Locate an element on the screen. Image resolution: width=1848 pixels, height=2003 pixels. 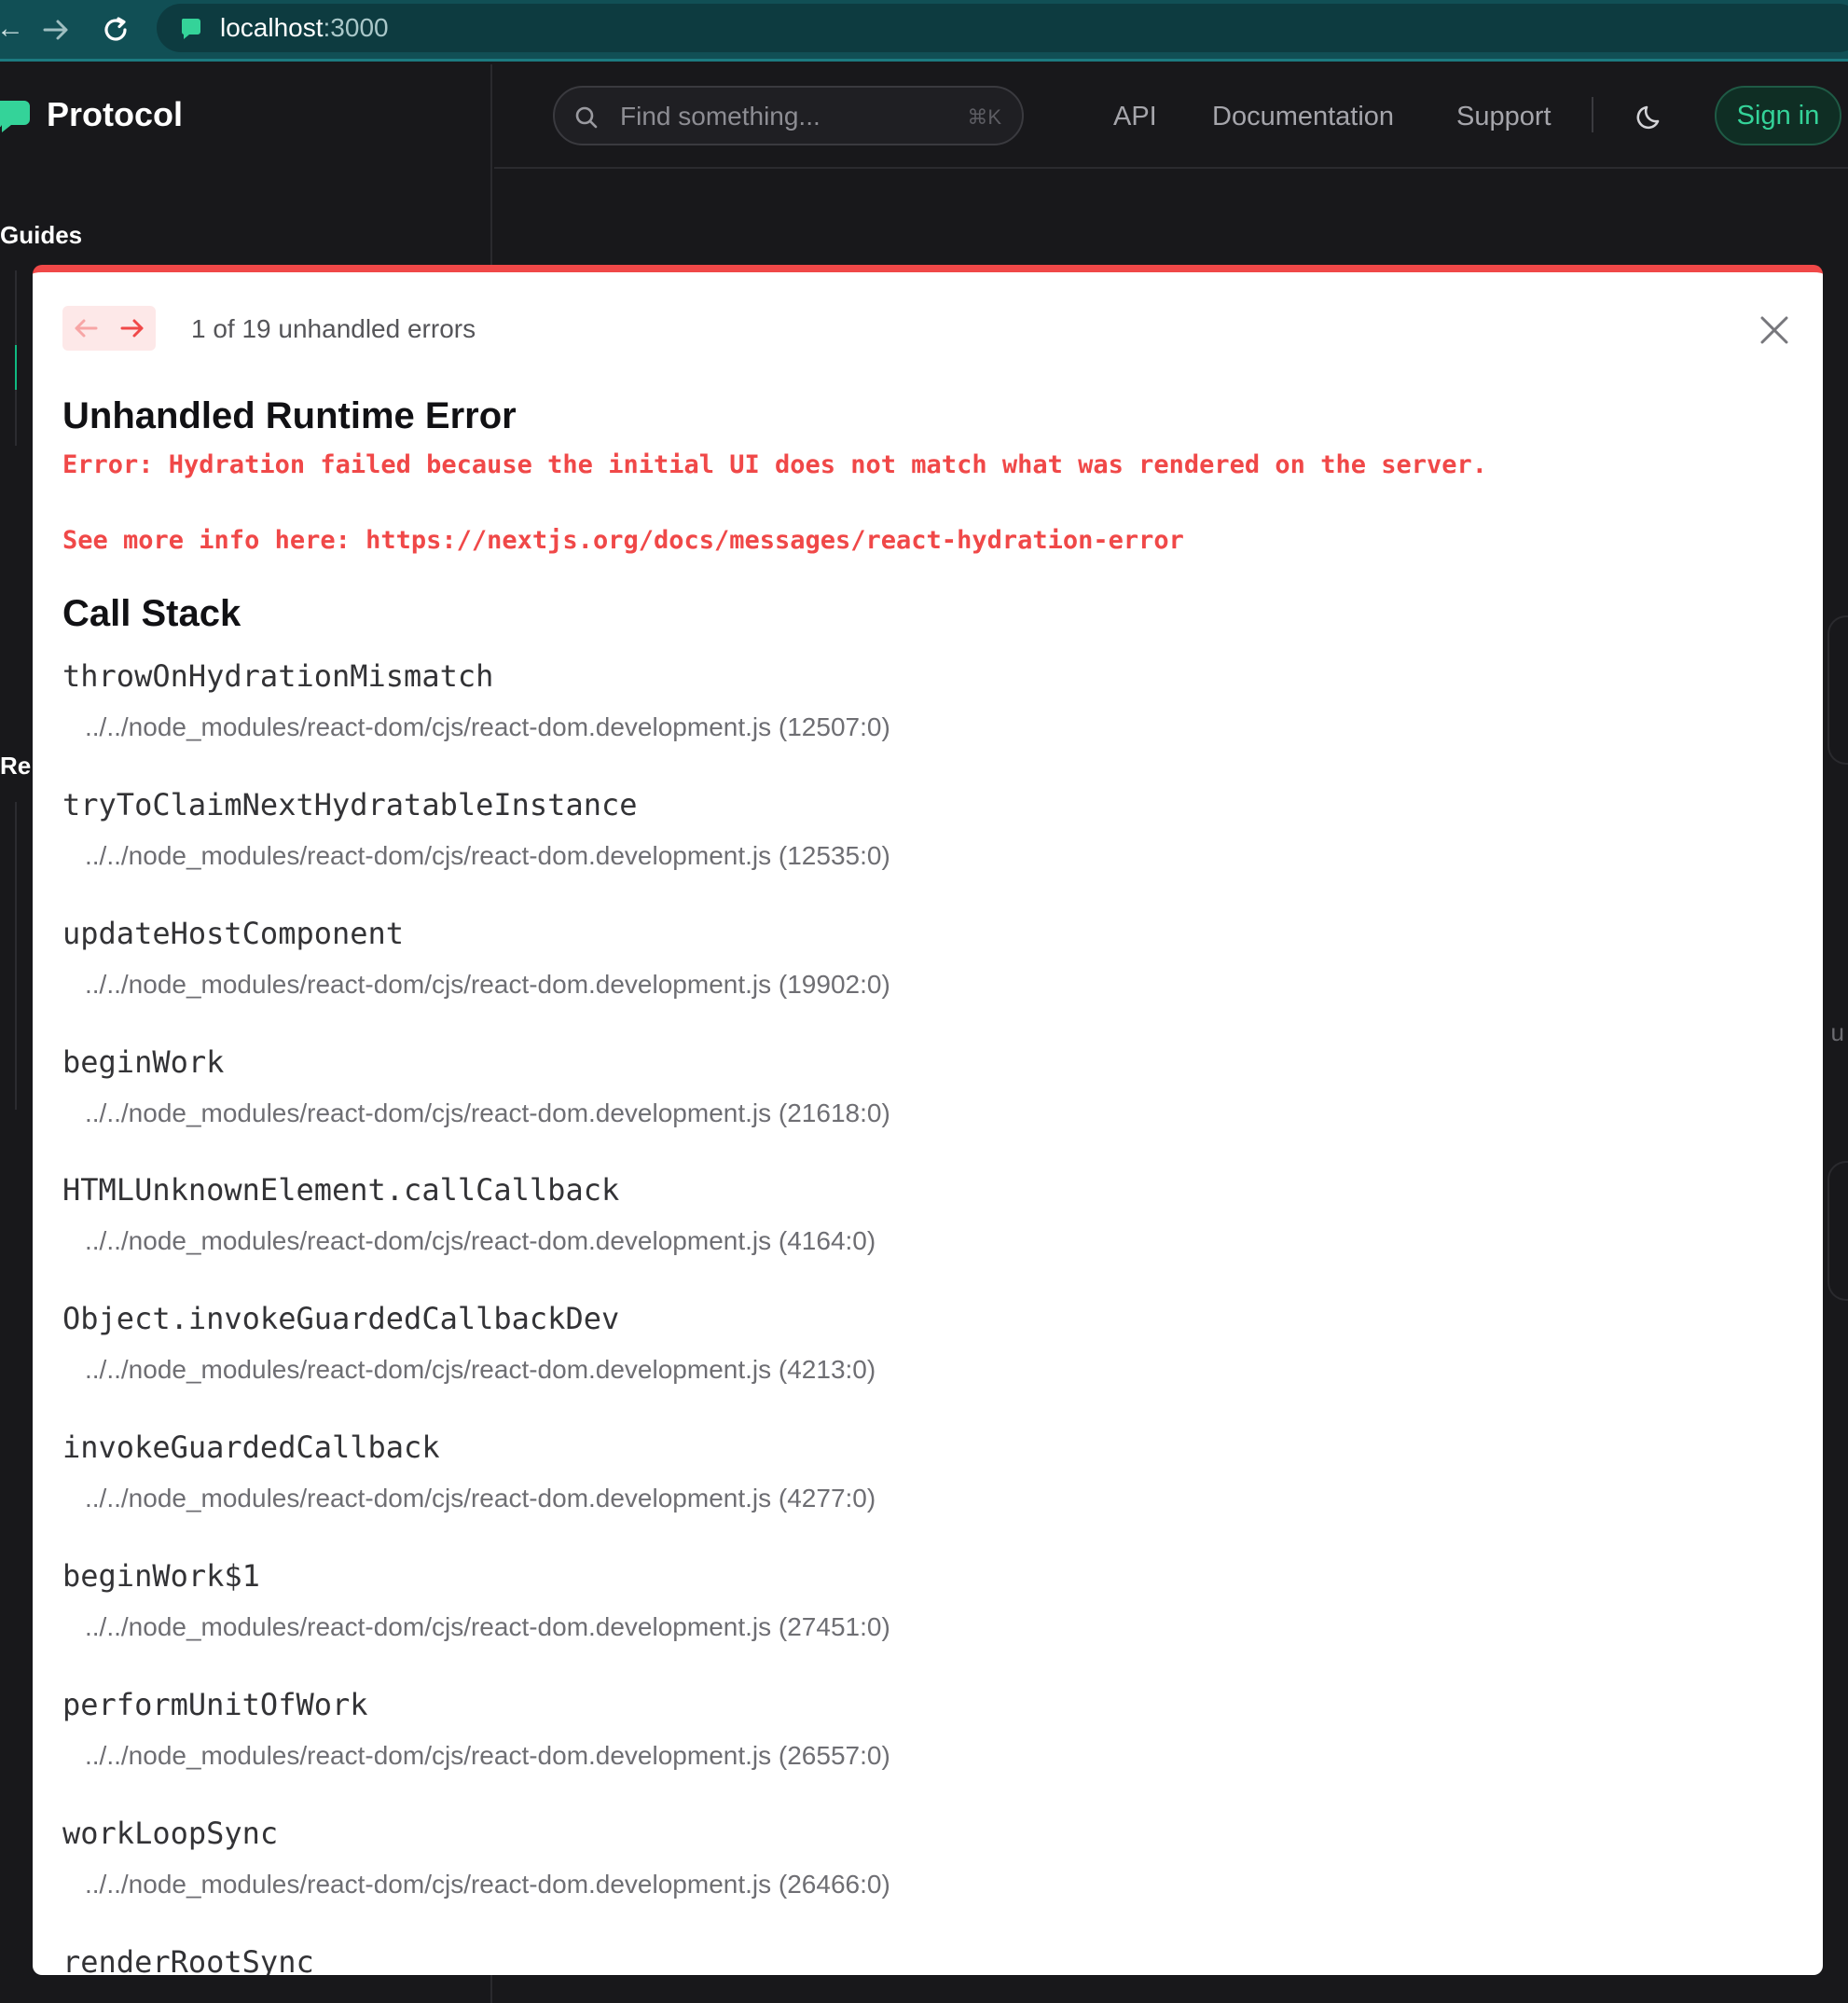
stack-frame-function: performUnitOfWork is located at coordinates (215, 1705).